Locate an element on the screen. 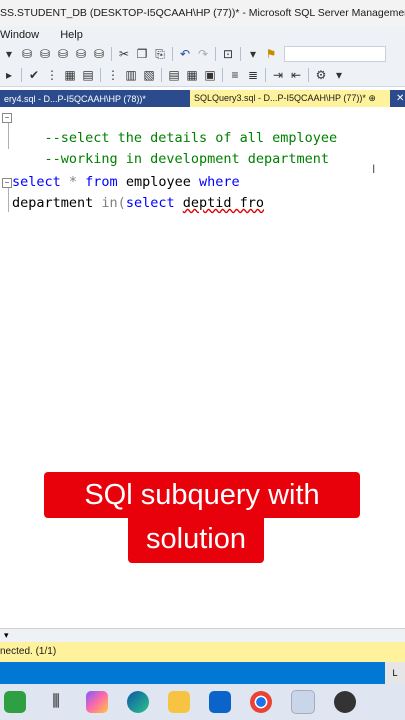  db-query2-icon: ⛁ is located at coordinates (45, 54).